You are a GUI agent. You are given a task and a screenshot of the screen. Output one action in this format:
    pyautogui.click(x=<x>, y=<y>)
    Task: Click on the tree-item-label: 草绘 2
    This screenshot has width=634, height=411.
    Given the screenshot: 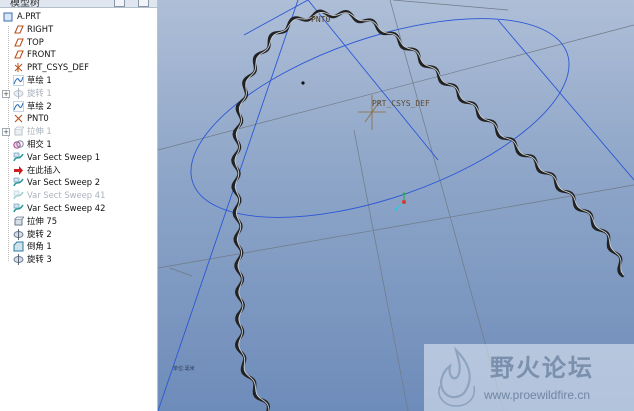 What is the action you would take?
    pyautogui.click(x=39, y=105)
    